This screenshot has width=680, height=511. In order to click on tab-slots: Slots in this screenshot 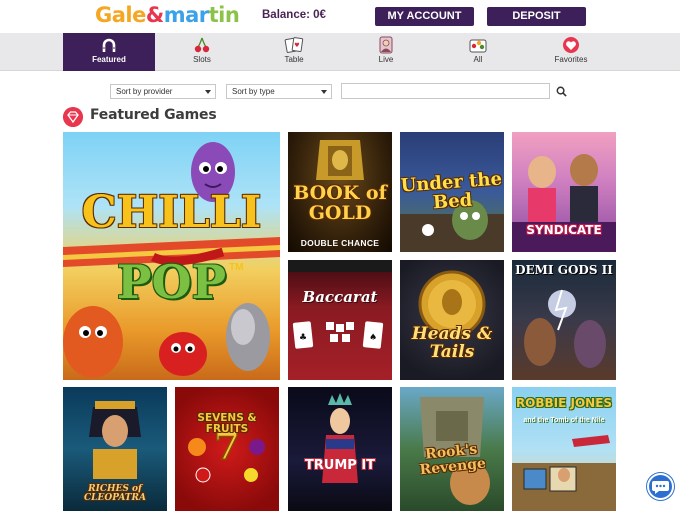, I will do `click(202, 52)`.